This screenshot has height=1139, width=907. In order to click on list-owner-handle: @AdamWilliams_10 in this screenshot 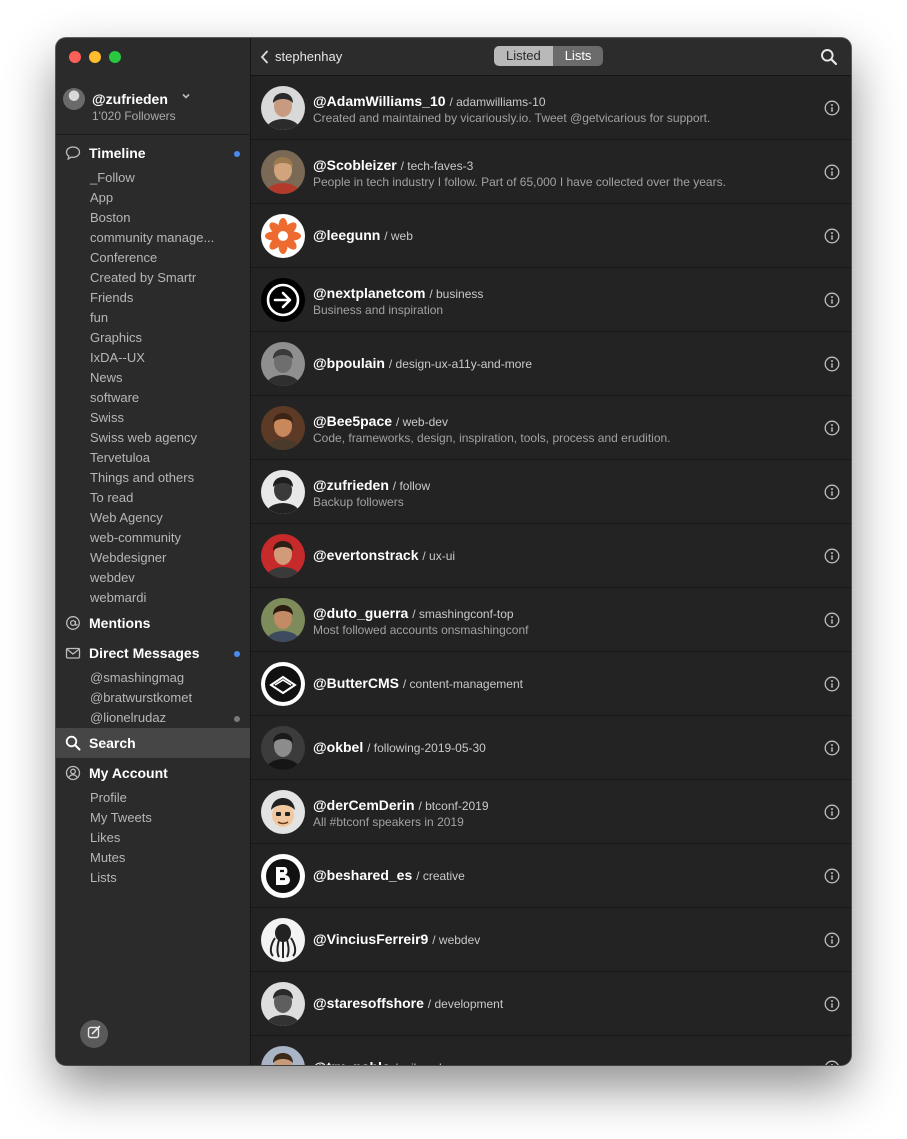, I will do `click(379, 101)`.